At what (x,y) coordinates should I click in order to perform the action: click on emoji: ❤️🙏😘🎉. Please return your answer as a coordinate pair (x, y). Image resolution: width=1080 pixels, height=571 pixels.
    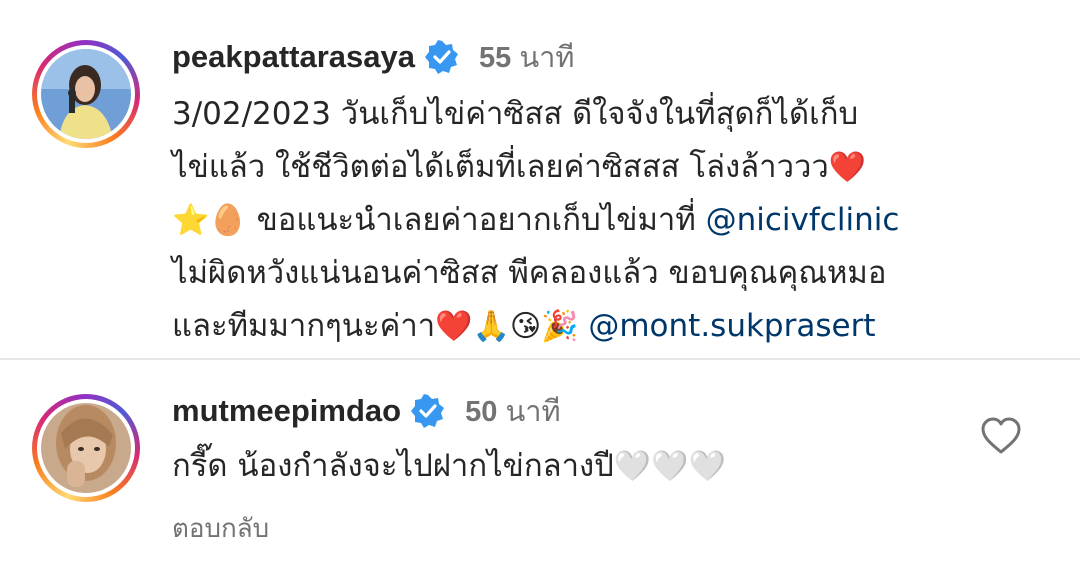
    Looking at the image, I should click on (507, 326).